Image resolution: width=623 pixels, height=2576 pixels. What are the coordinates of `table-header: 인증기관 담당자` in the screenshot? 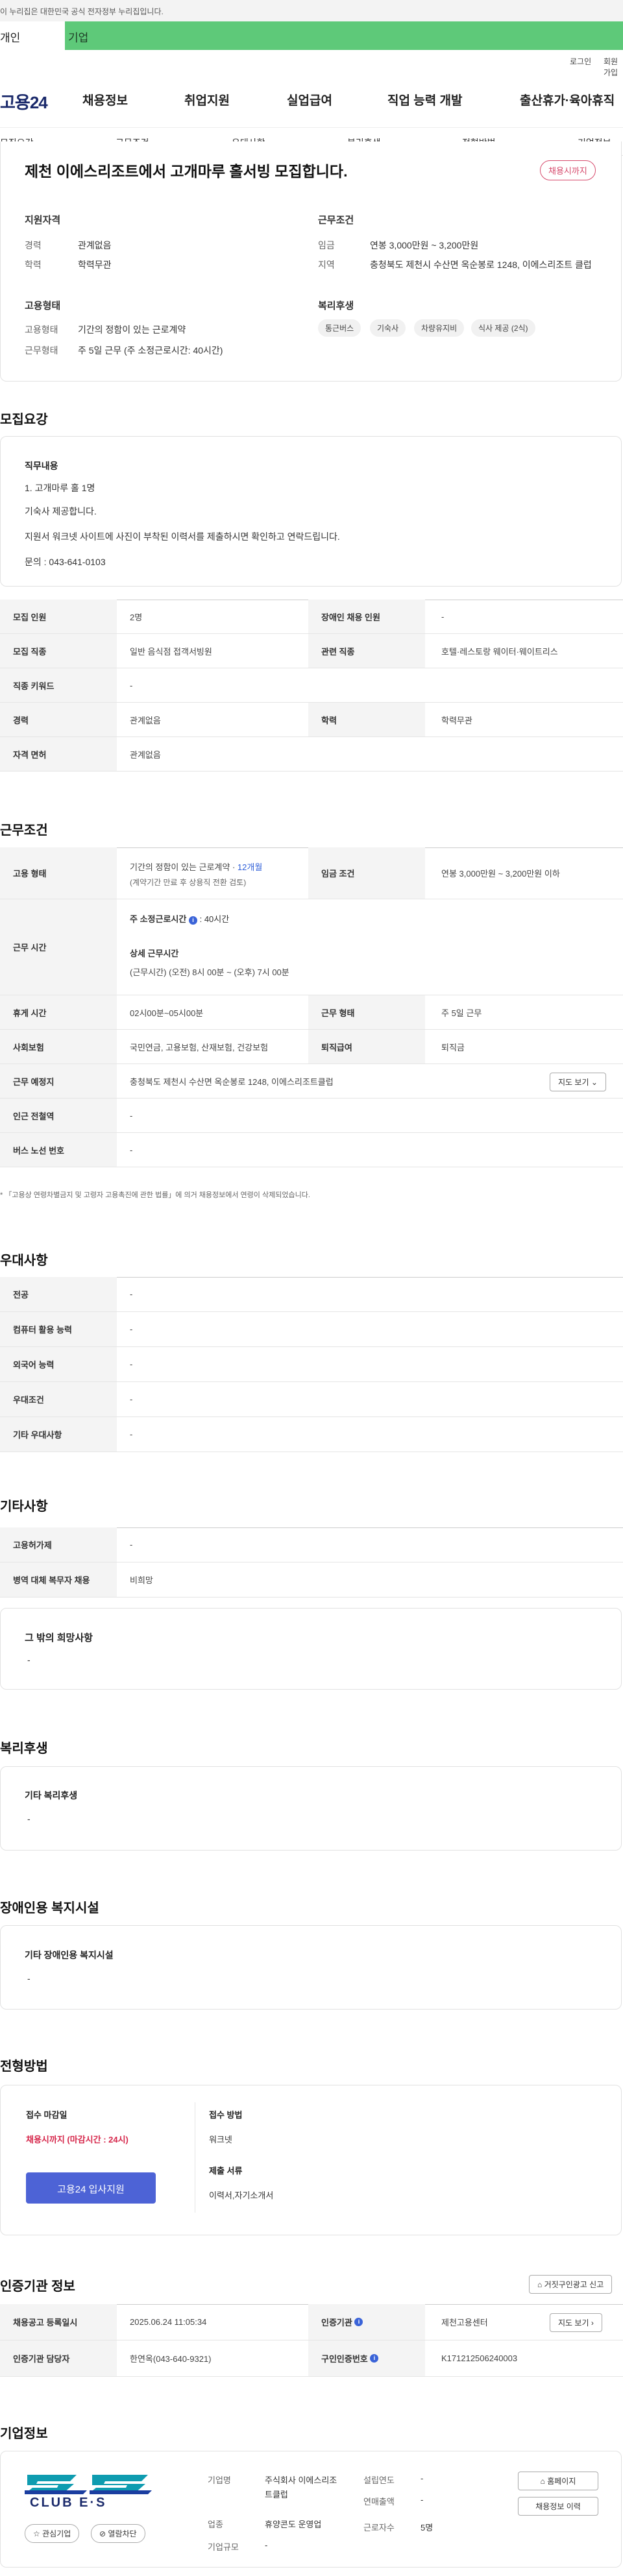 It's located at (58, 2358).